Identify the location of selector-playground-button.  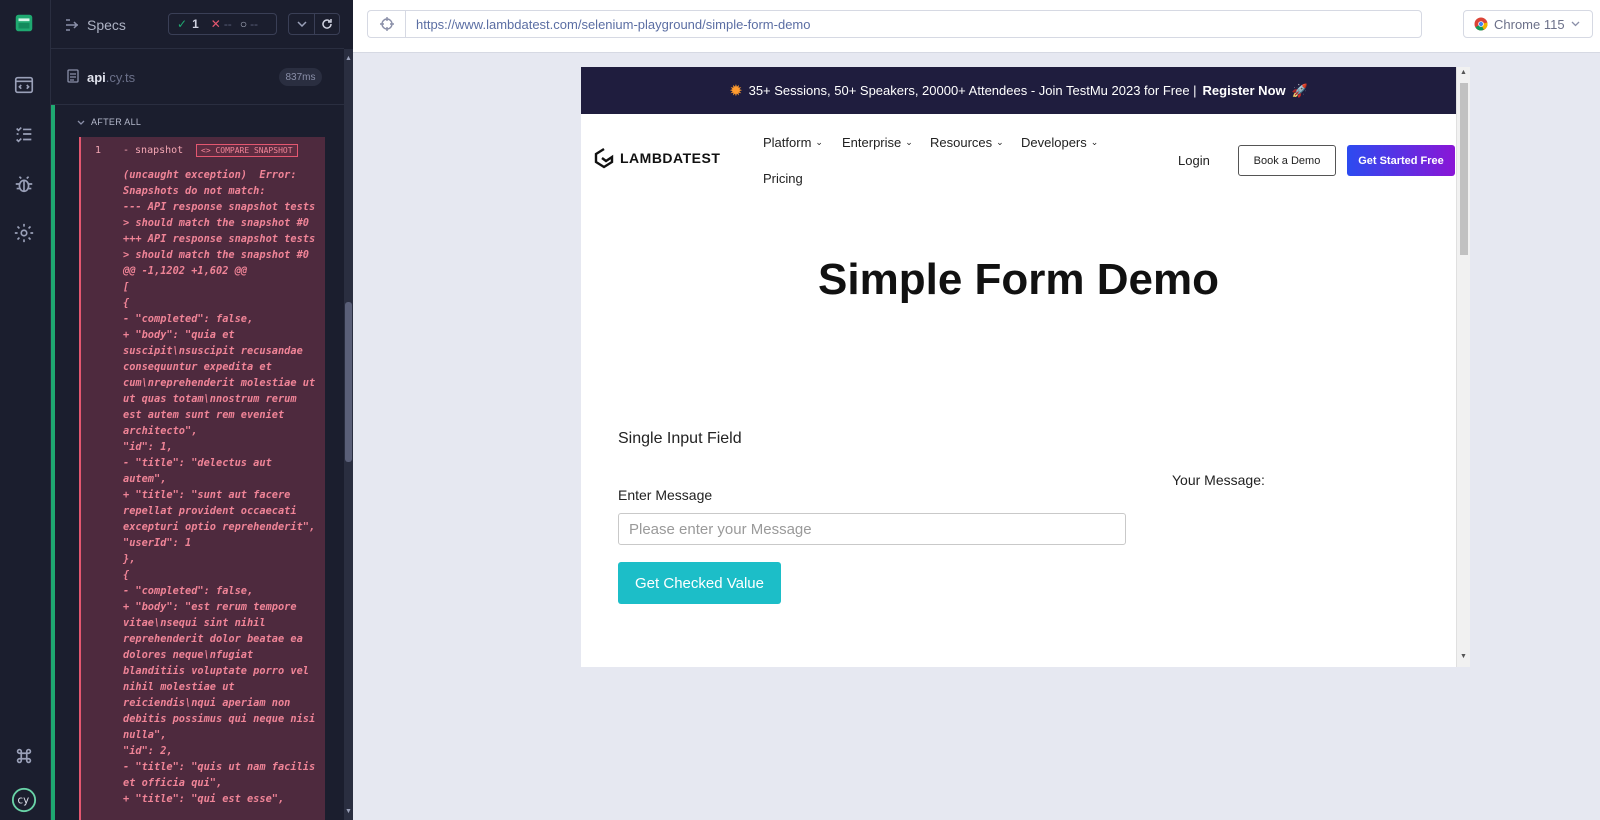
(386, 24).